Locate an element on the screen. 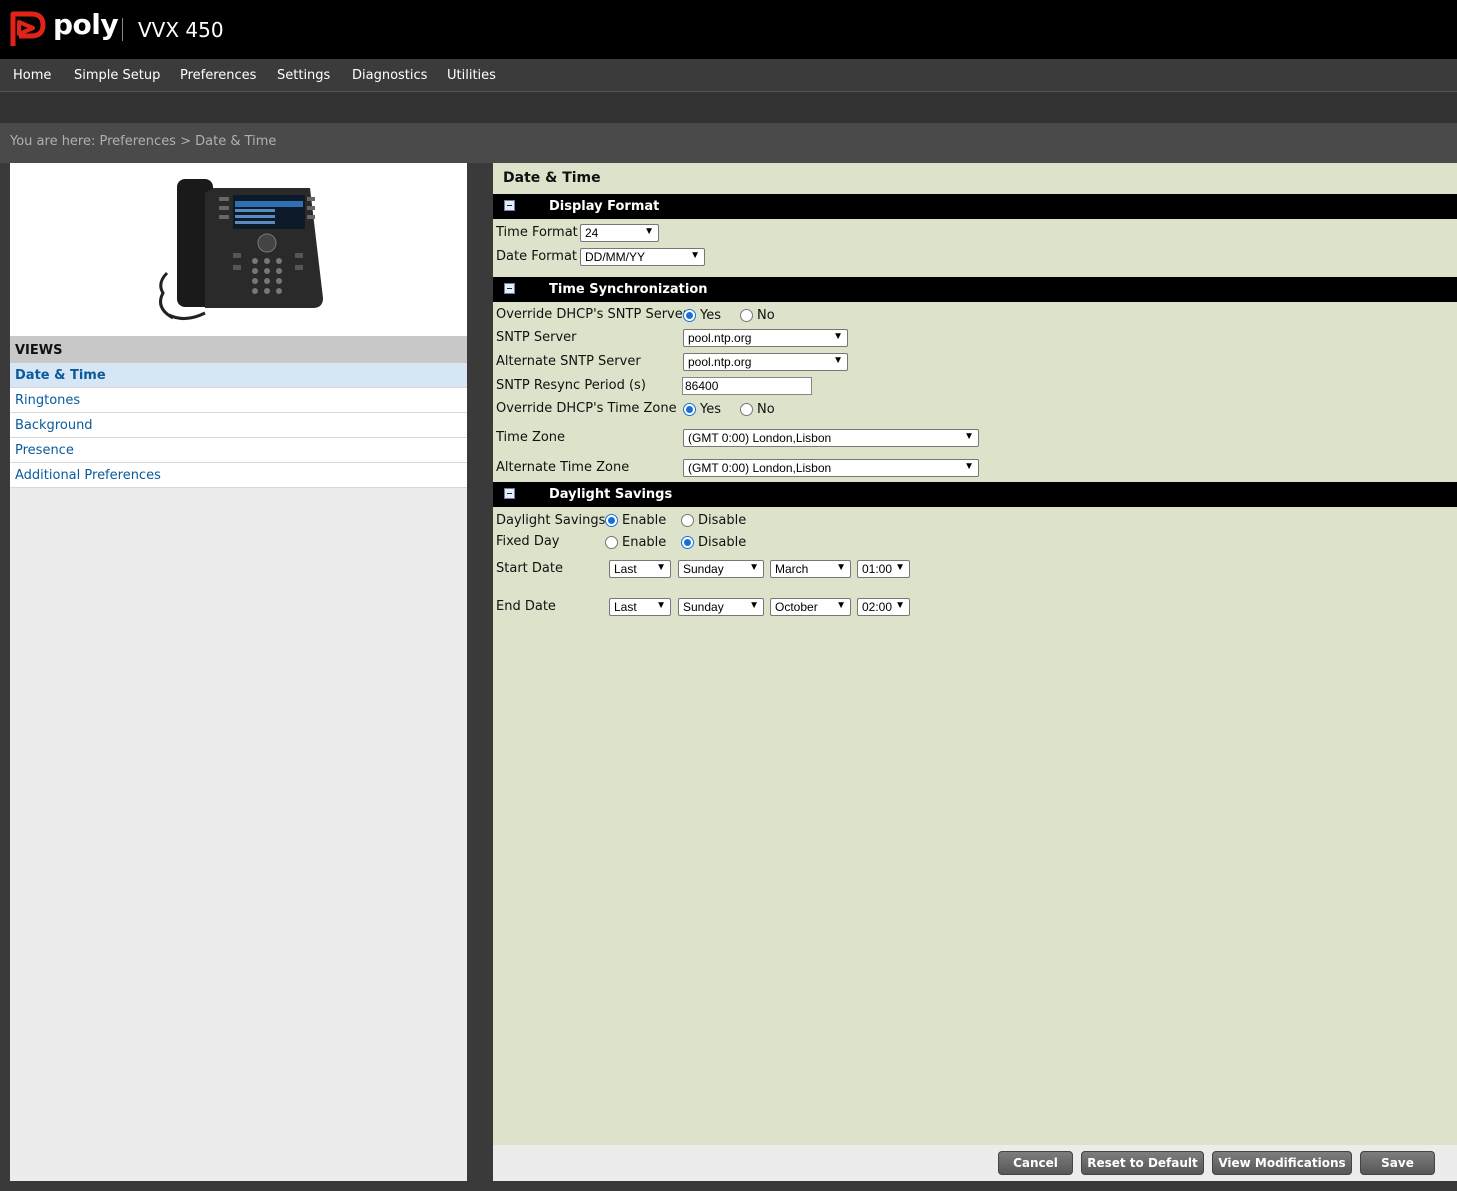  select-value: DD/MM/YY is located at coordinates (615, 257).